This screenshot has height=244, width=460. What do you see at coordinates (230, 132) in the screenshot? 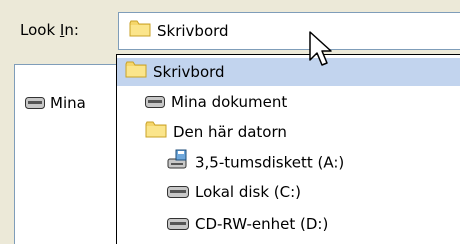
I see `dropdown-item-label: Den här datorn` at bounding box center [230, 132].